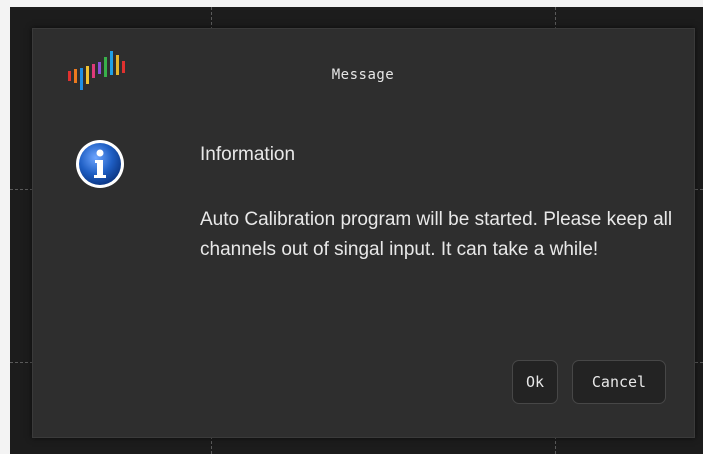  I want to click on cancel-button: Cancel, so click(619, 382).